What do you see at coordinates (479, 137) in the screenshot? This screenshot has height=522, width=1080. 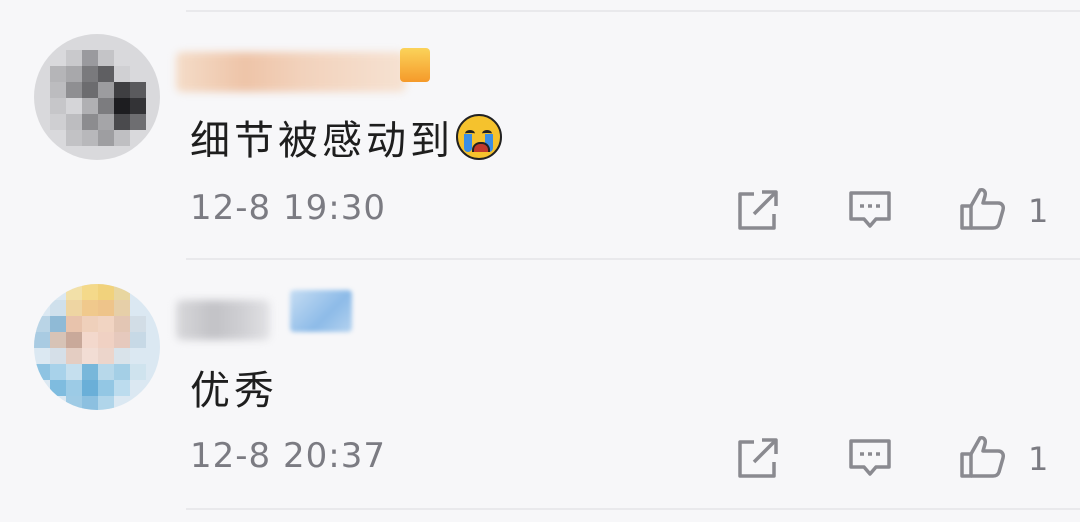 I see `crying-face-icon` at bounding box center [479, 137].